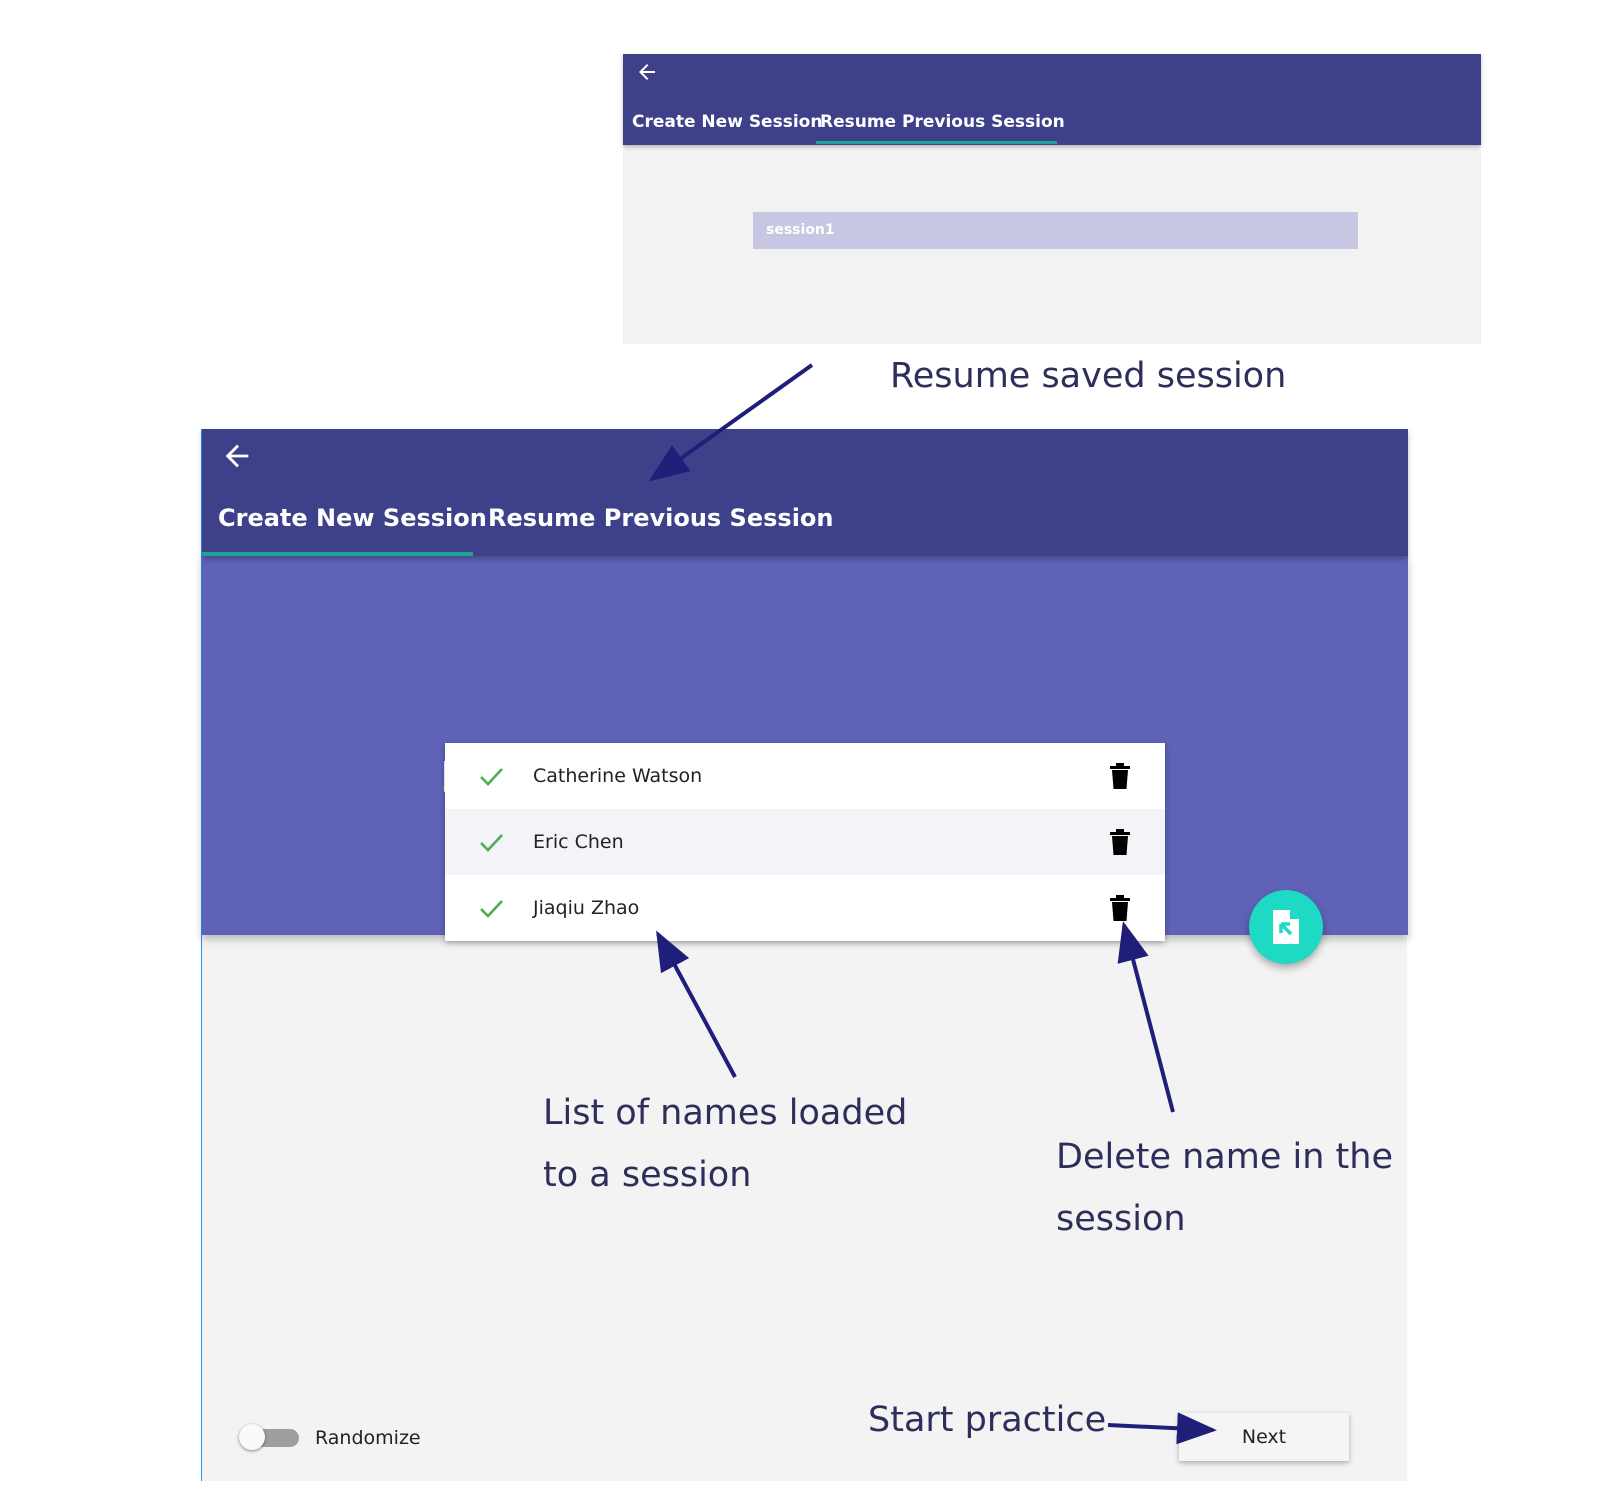 The image size is (1600, 1500). Describe the element at coordinates (1224, 1157) in the screenshot. I see `annotation-delete-line1: Delete name in the` at that location.